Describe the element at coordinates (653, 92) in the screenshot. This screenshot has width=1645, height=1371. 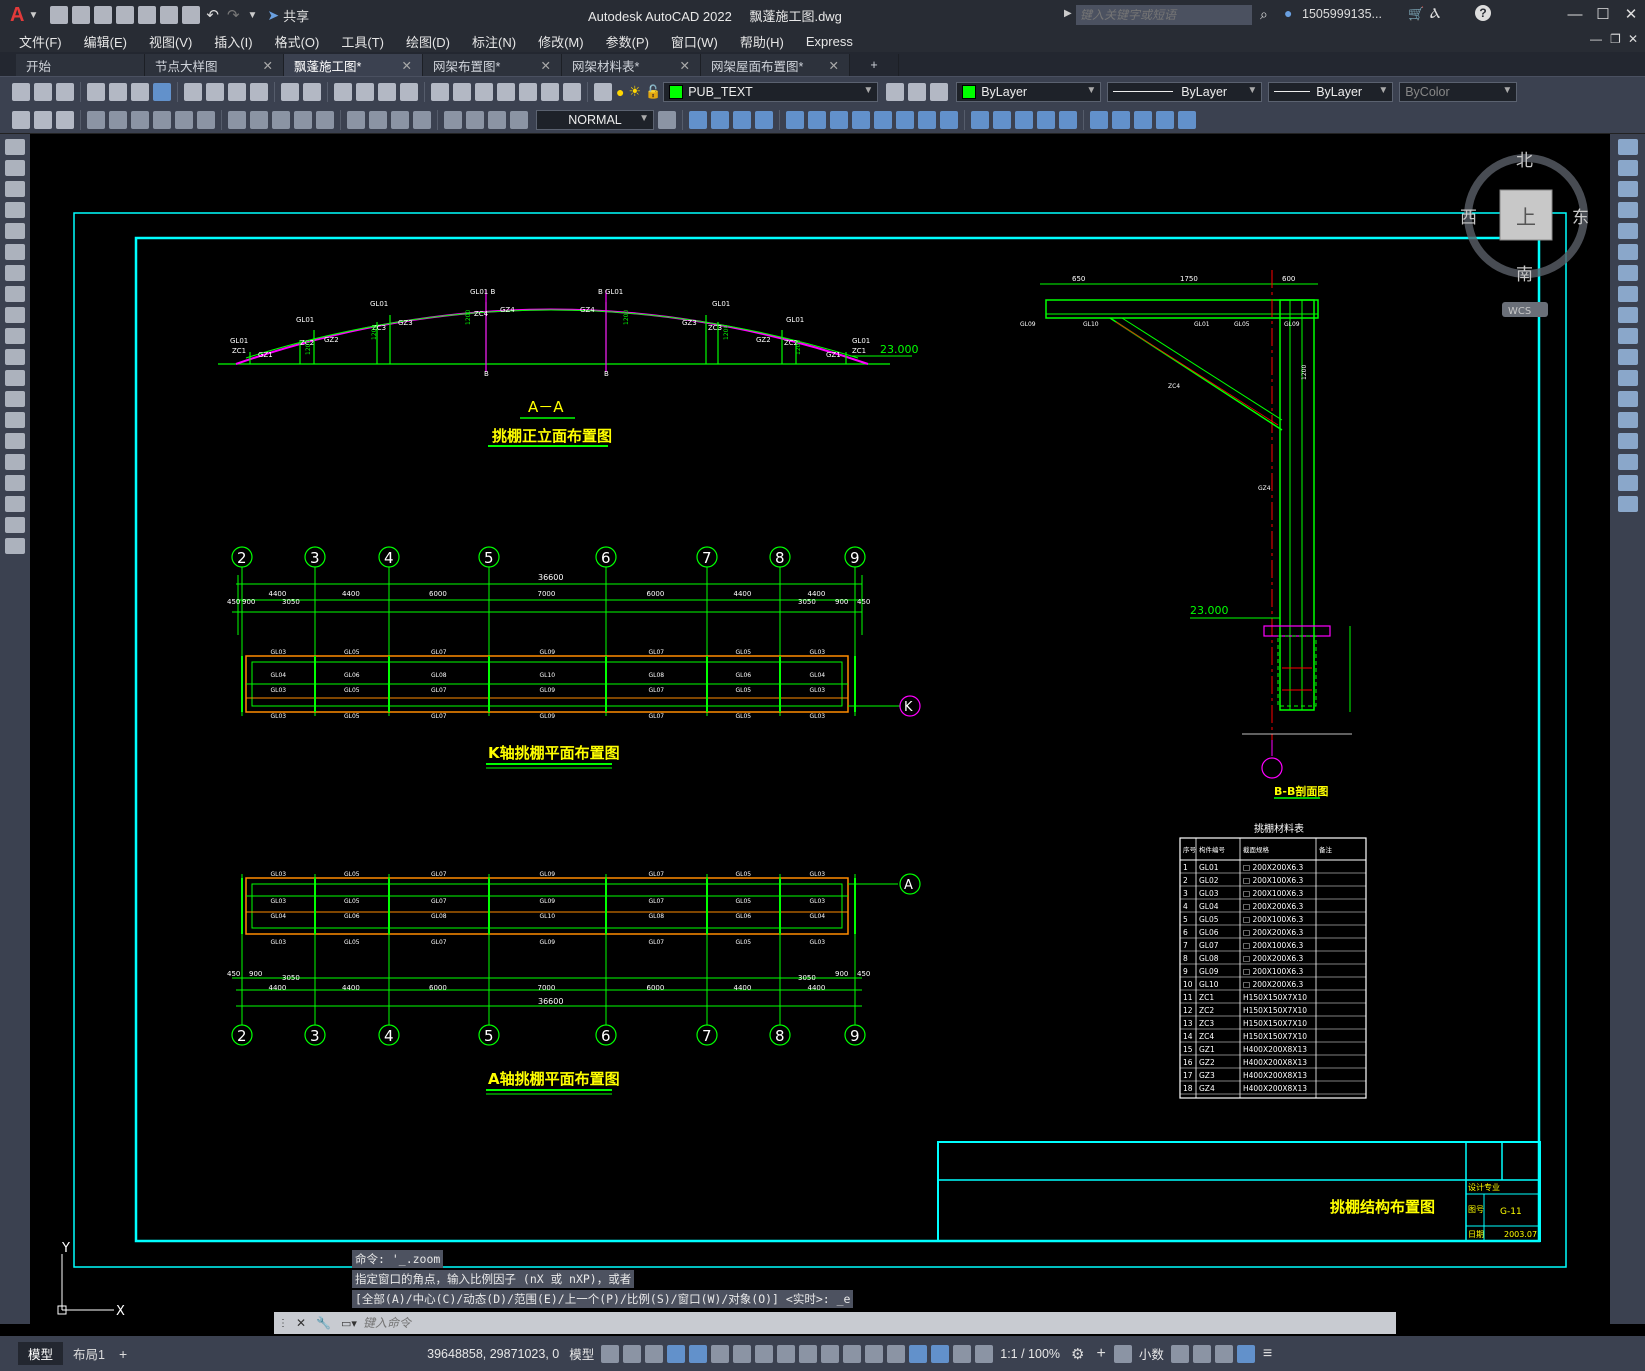
I see `layer-lock-icon: 🔓` at that location.